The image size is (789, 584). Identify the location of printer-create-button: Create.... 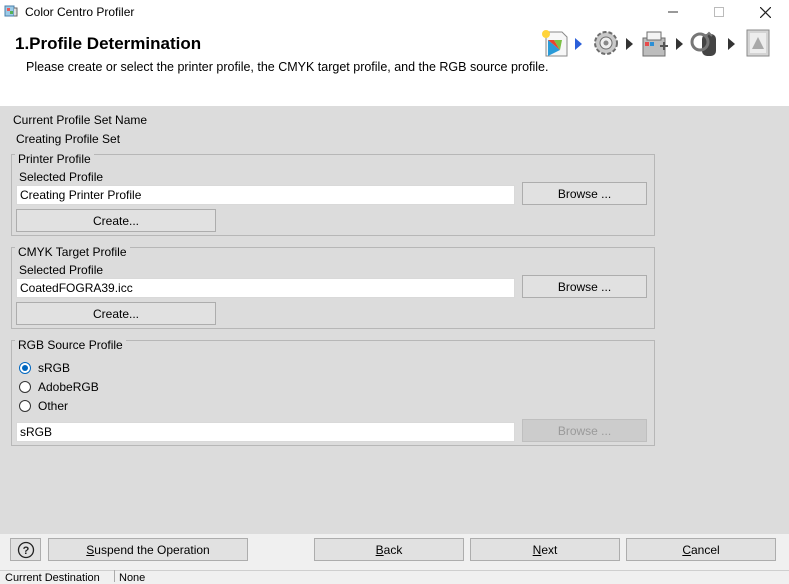
(116, 220).